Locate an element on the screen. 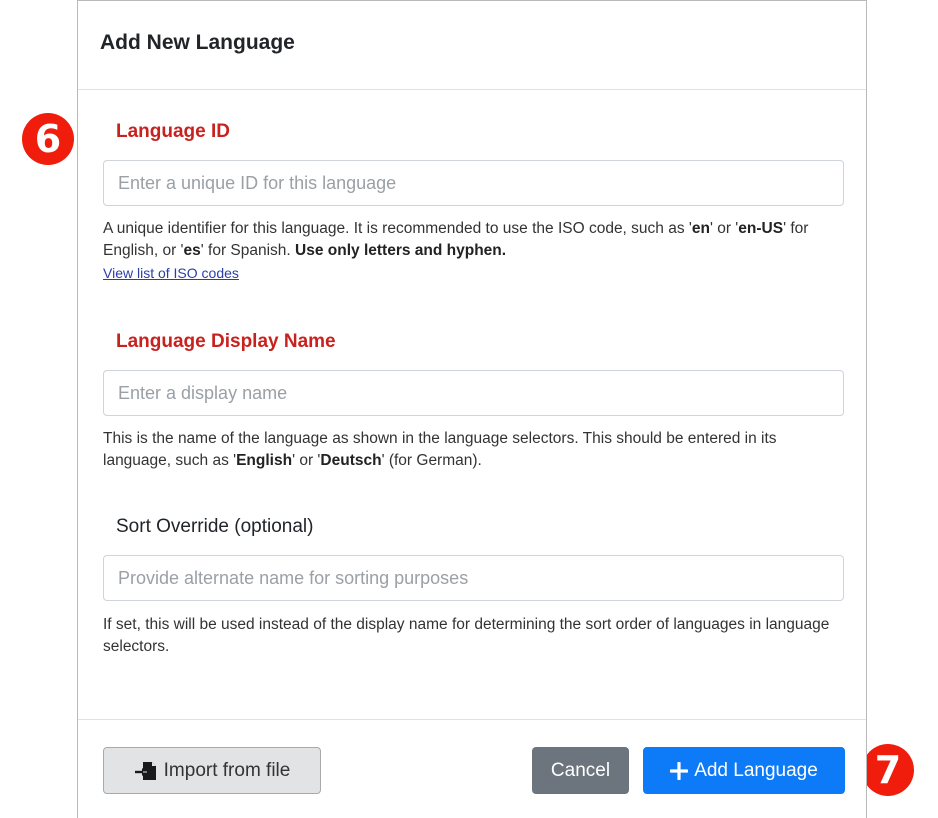 This screenshot has width=938, height=818. sort-override-input is located at coordinates (473, 578).